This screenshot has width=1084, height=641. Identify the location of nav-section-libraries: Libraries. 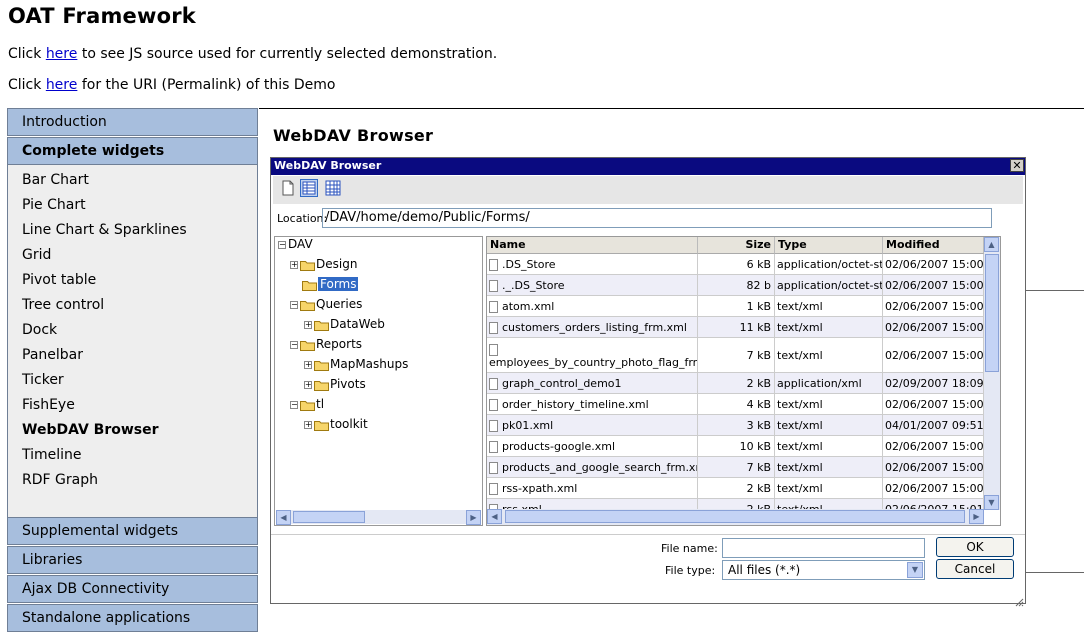
(132, 560).